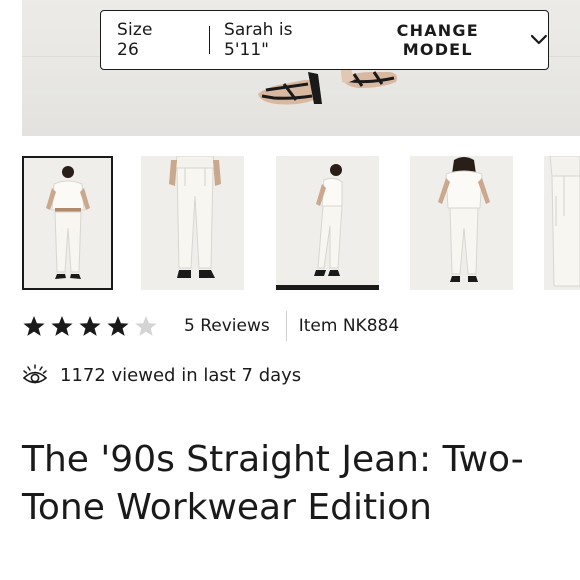 This screenshot has height=580, width=580. What do you see at coordinates (35, 374) in the screenshot?
I see `eye-icon` at bounding box center [35, 374].